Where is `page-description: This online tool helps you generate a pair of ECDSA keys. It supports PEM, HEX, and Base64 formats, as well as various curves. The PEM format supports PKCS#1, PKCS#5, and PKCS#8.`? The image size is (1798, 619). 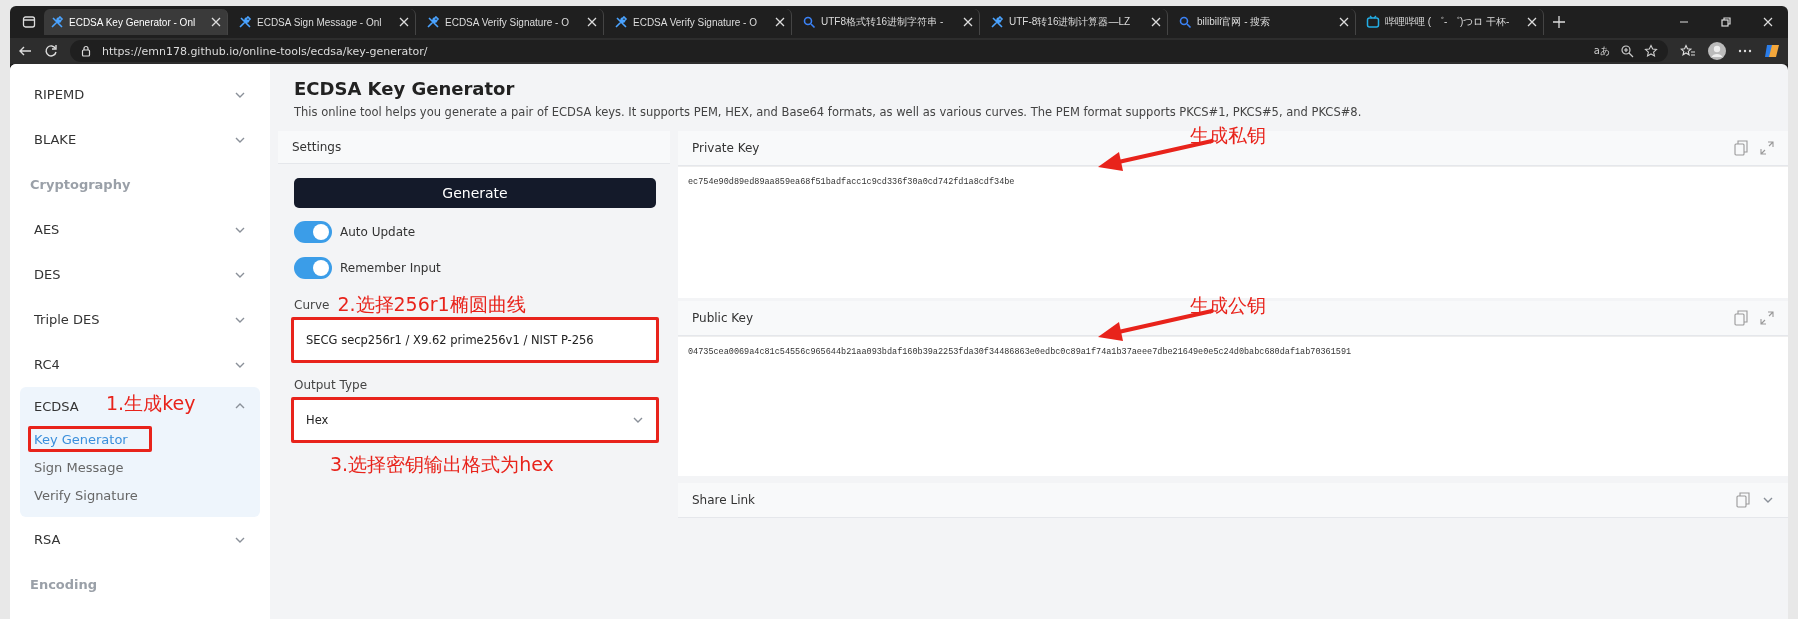
page-description: This online tool helps you generate a pair of ECDSA keys. It supports PEM, HEX, and Base64 formats, as well as various curves. The PEM format supports PKCS#1, PKCS#5, and PKCS#8. is located at coordinates (828, 112).